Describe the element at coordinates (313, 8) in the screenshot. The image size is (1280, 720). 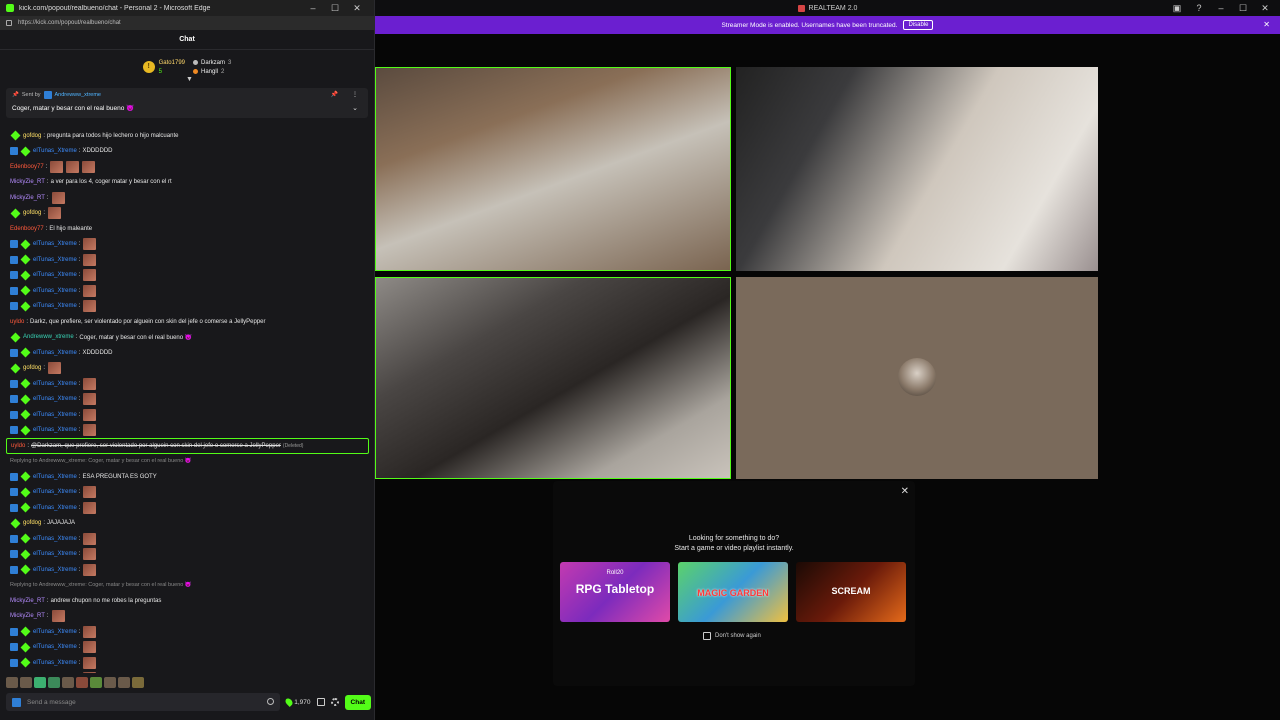
I see `minimize-icon: –` at that location.